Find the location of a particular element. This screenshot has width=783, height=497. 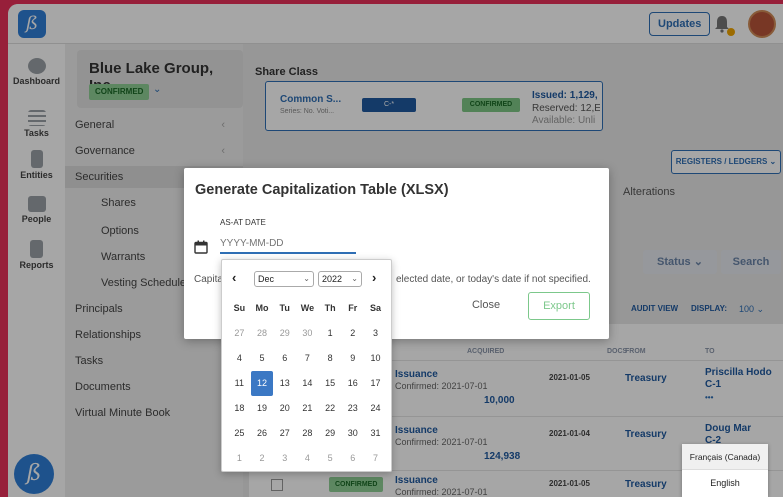

calendar-day-outside: 29 is located at coordinates (284, 333).